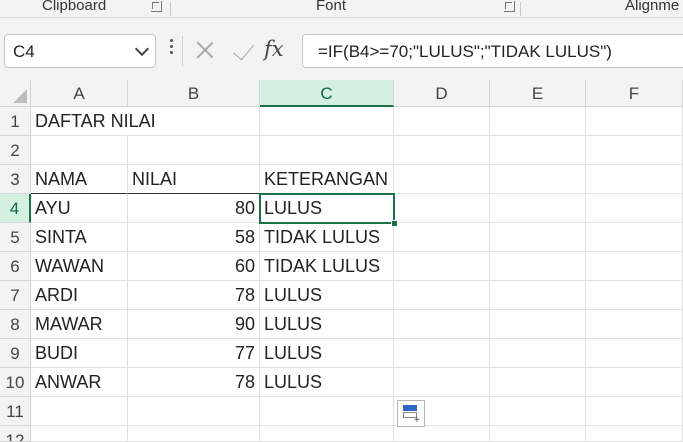  What do you see at coordinates (15, 93) in the screenshot?
I see `select-all-button` at bounding box center [15, 93].